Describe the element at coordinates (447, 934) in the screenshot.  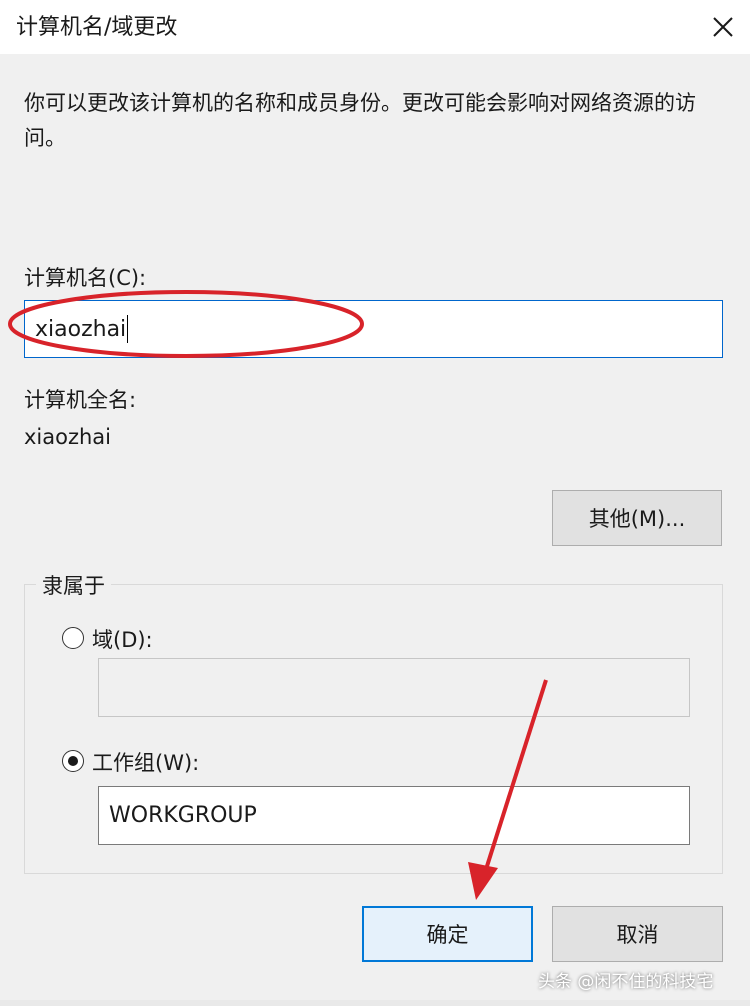
I see `ok-button: 确定` at that location.